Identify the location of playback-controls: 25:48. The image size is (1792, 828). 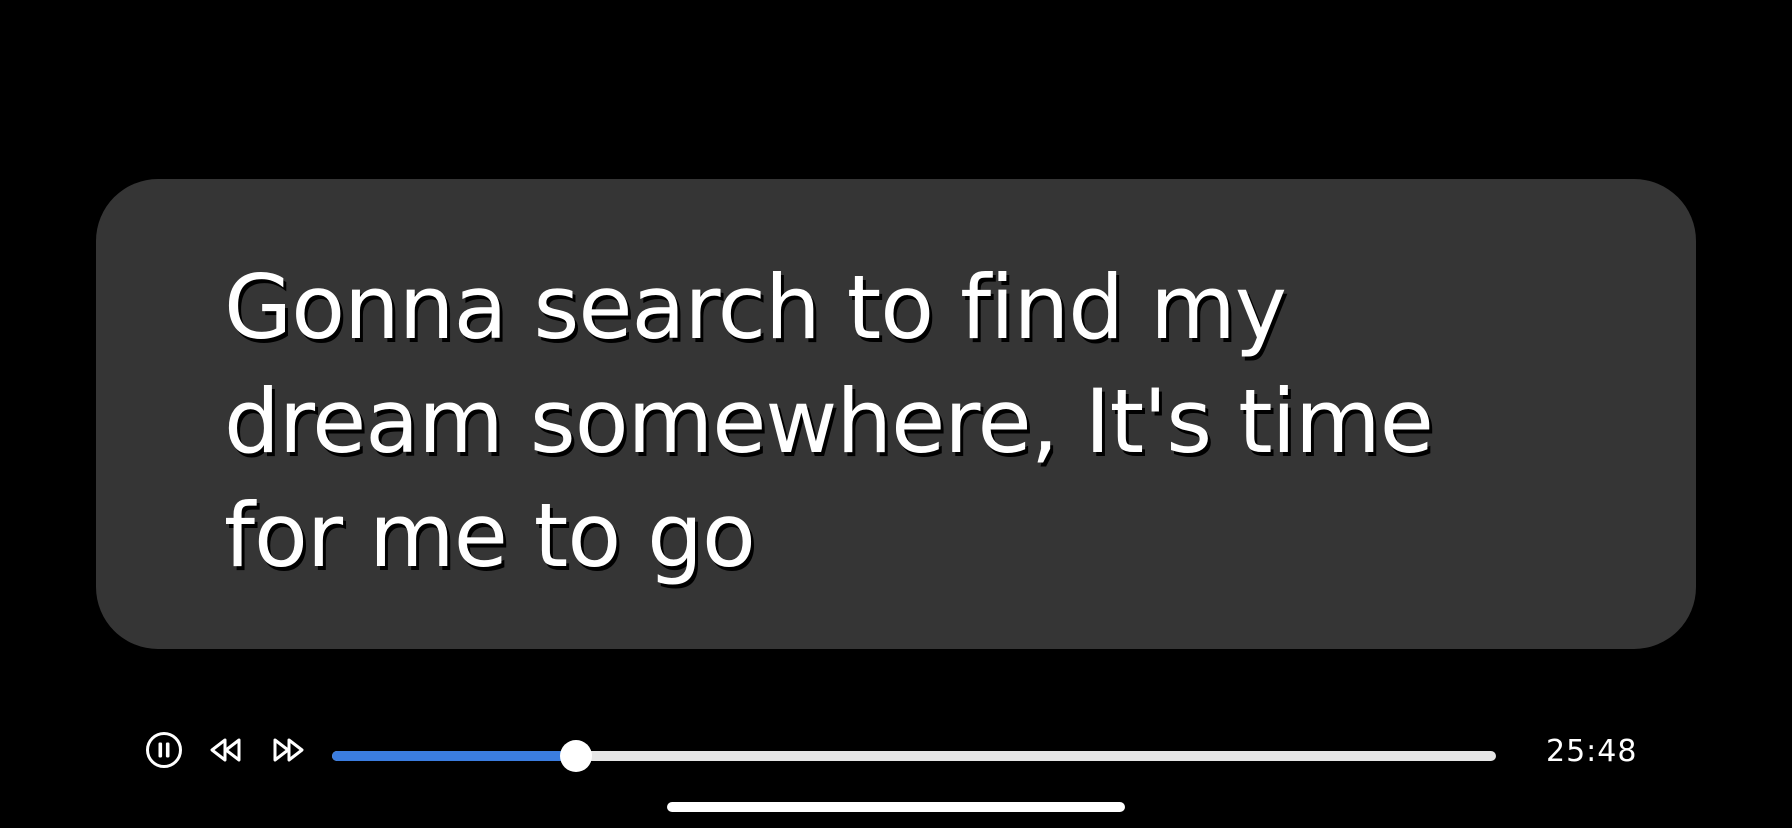
(896, 748).